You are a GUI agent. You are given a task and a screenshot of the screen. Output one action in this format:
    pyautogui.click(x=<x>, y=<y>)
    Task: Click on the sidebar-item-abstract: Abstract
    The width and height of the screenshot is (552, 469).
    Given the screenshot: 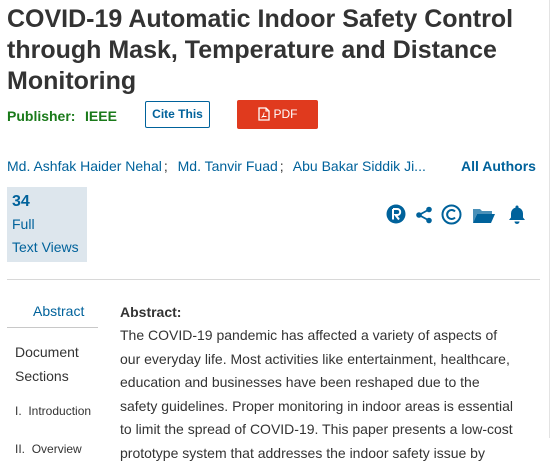 What is the action you would take?
    pyautogui.click(x=58, y=311)
    